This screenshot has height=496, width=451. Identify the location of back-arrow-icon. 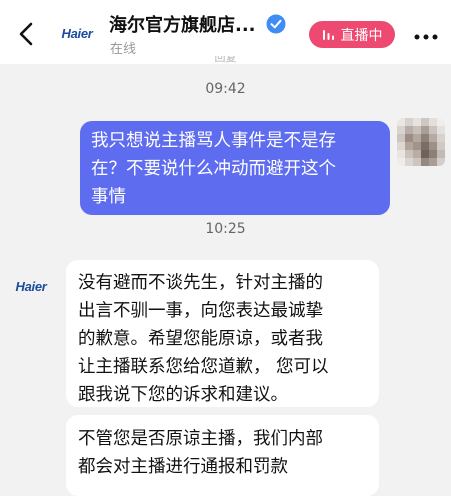
(26, 34).